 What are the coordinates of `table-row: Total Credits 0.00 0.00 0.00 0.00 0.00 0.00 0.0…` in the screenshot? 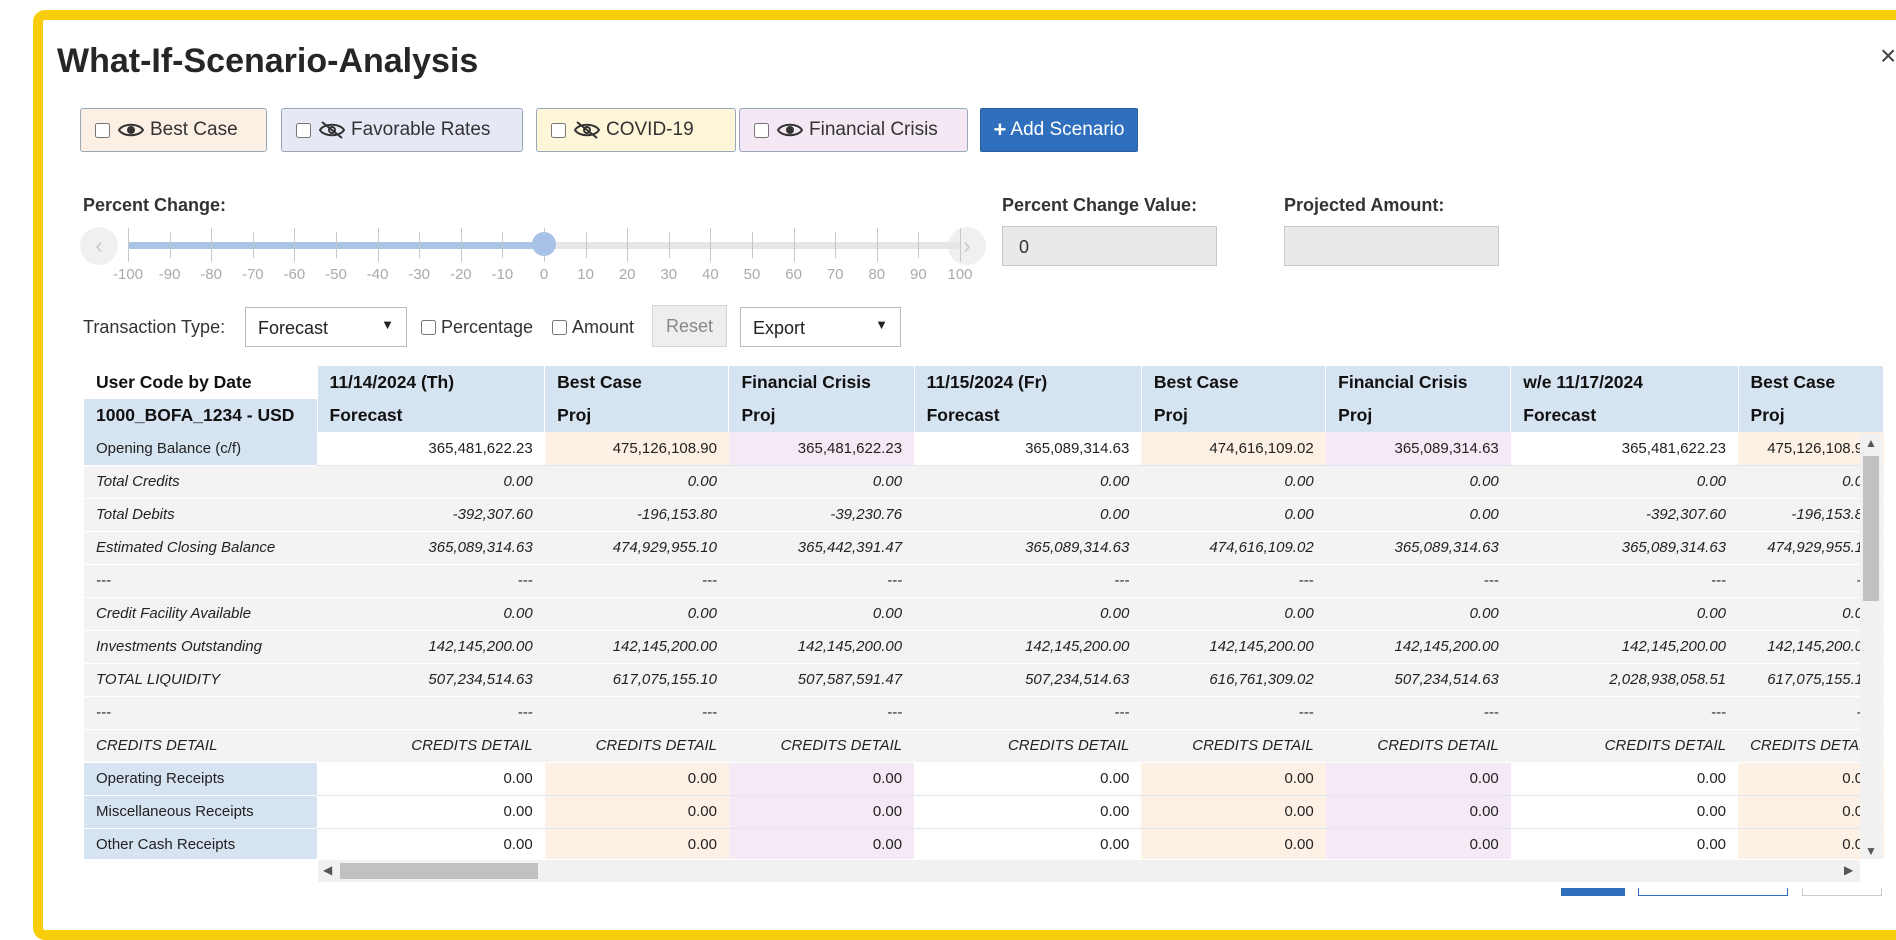 It's located at (984, 482).